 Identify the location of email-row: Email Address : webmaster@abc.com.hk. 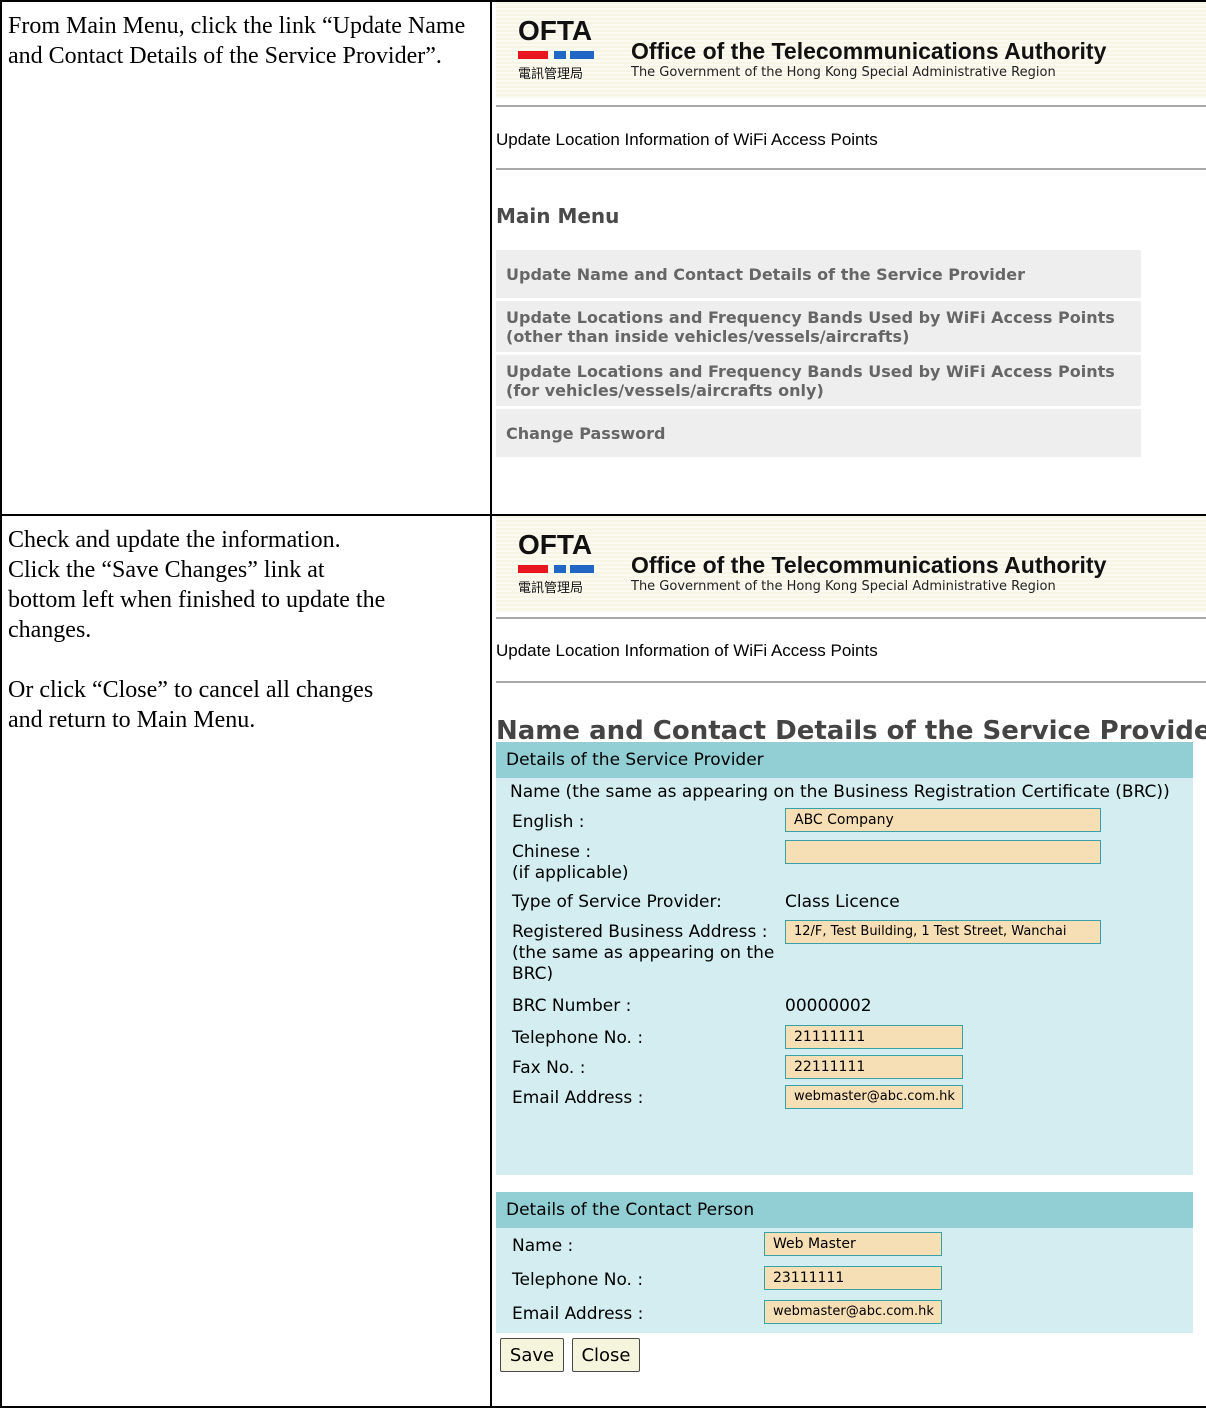
(844, 1100).